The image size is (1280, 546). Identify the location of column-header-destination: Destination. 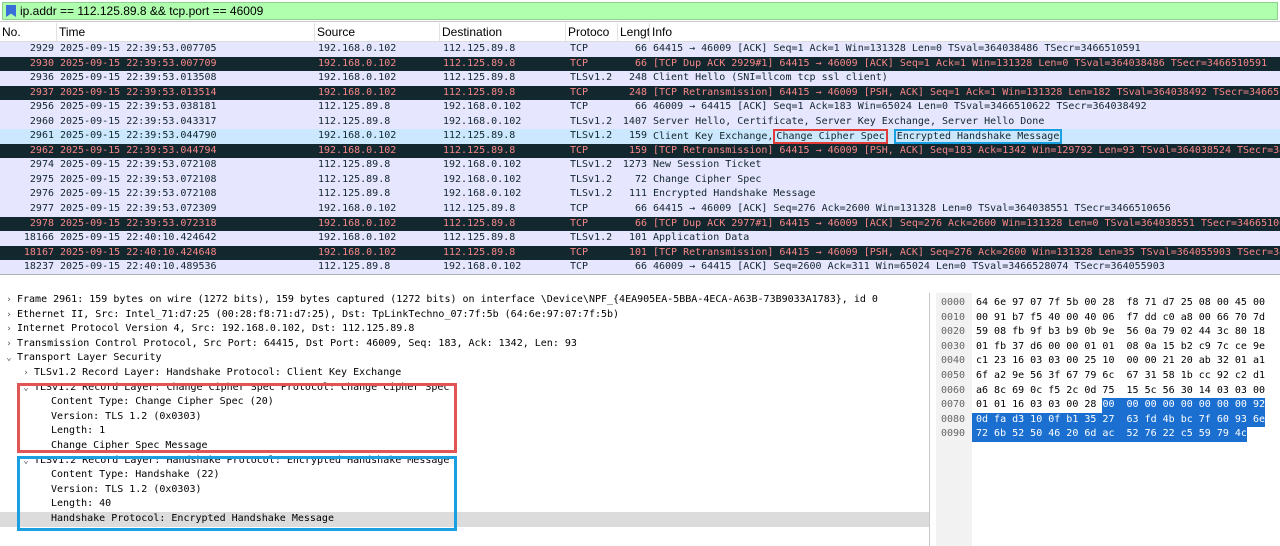
(503, 32).